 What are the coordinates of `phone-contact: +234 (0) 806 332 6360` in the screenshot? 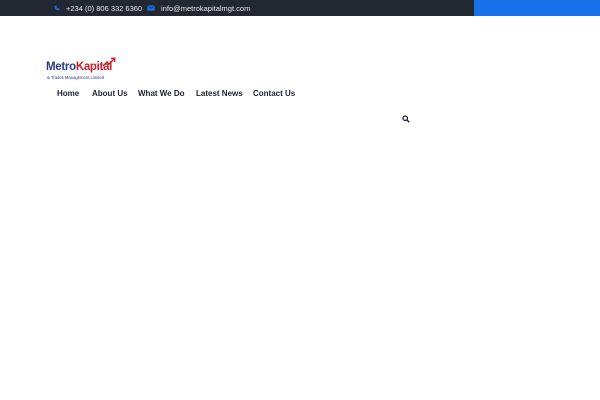 It's located at (98, 8).